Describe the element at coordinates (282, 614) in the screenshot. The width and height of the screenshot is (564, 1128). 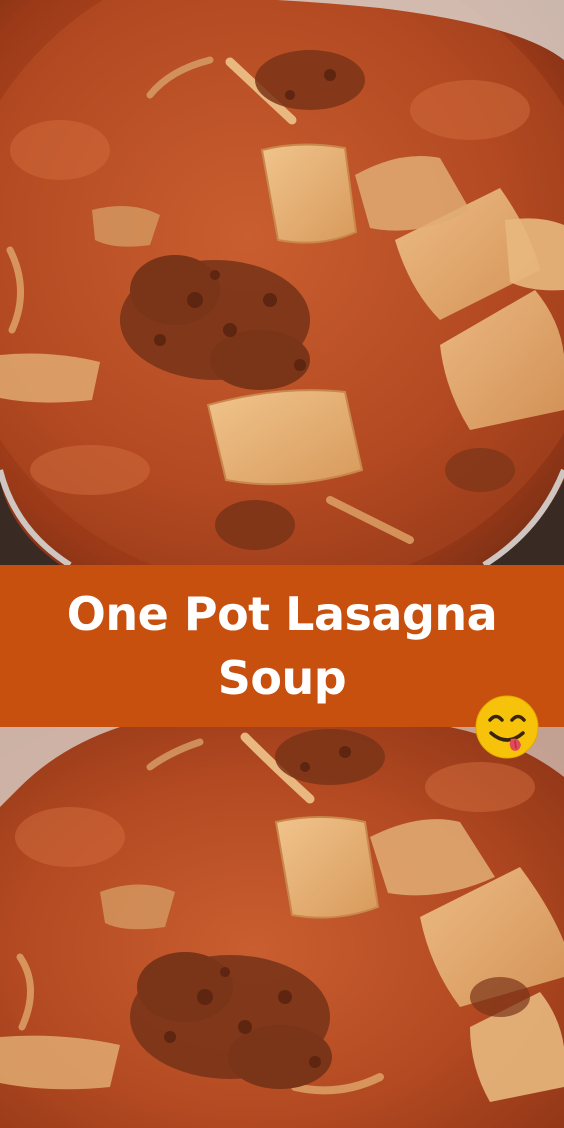
I see `title-line-1: One Pot Lasagna` at that location.